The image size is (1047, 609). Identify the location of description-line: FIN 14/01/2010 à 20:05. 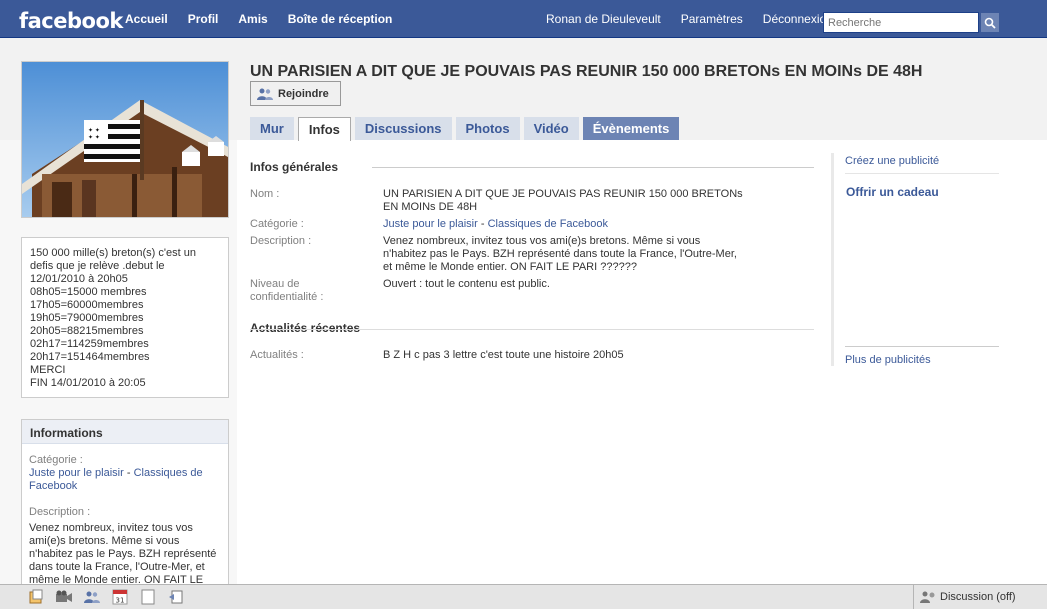
(88, 383).